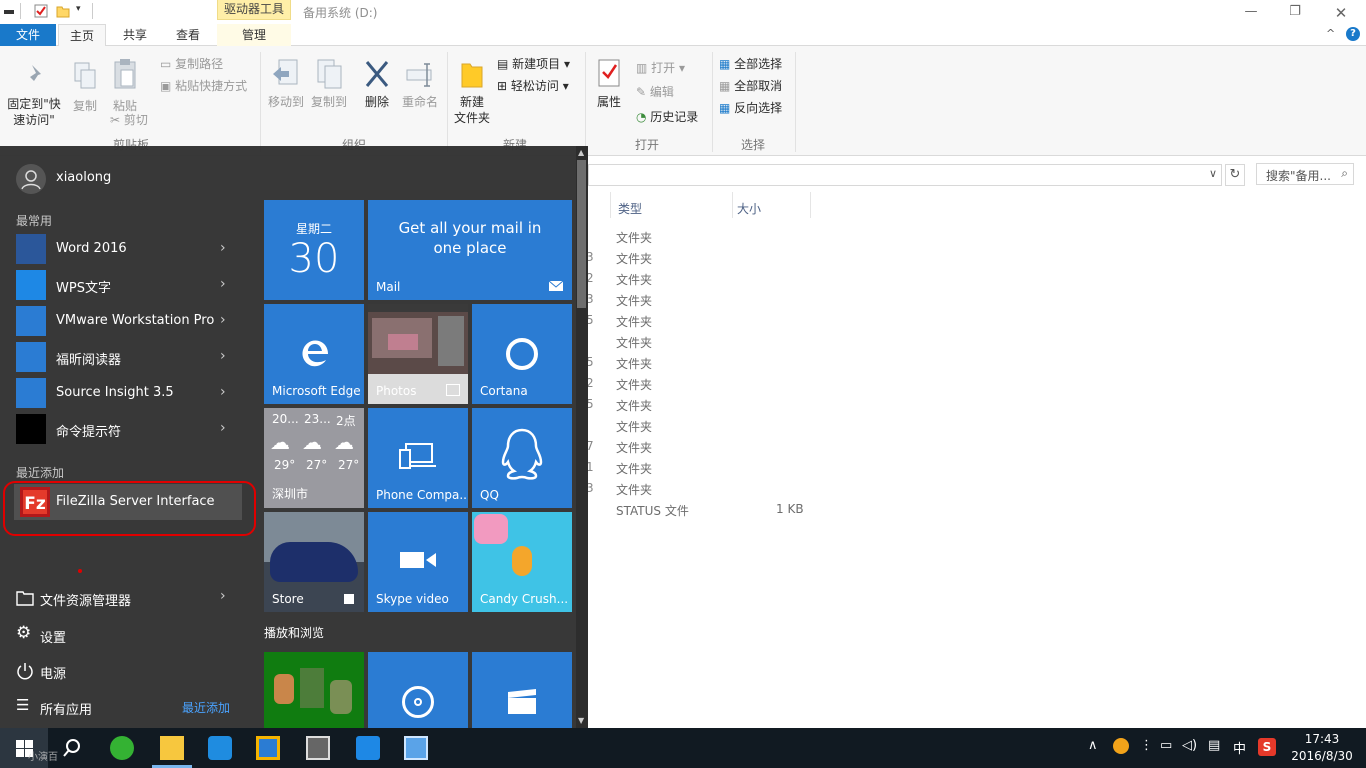  Describe the element at coordinates (1213, 173) in the screenshot. I see `address-dropdown-icon: ∨` at that location.